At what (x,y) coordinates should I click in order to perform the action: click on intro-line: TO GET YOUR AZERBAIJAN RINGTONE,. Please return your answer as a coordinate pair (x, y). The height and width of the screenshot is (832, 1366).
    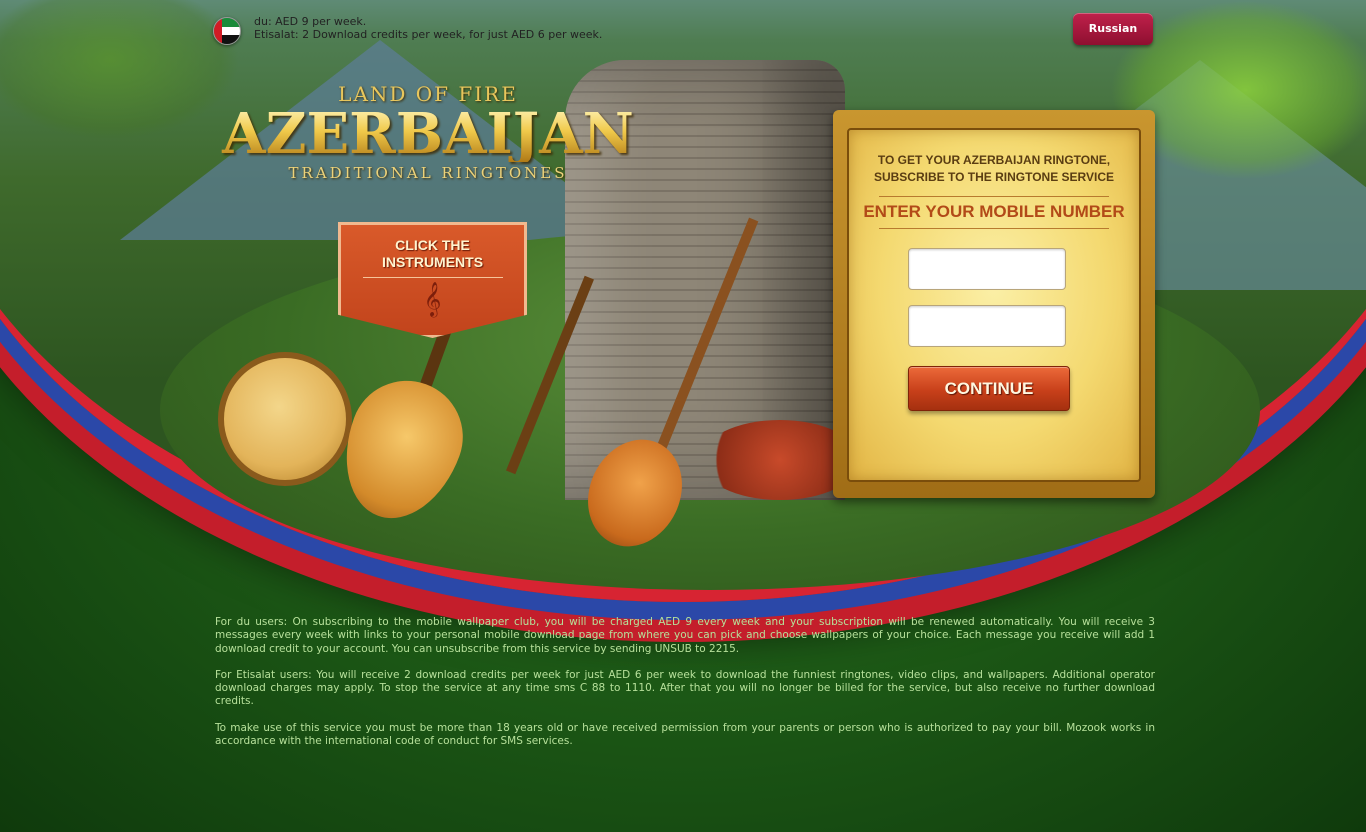
    Looking at the image, I should click on (994, 160).